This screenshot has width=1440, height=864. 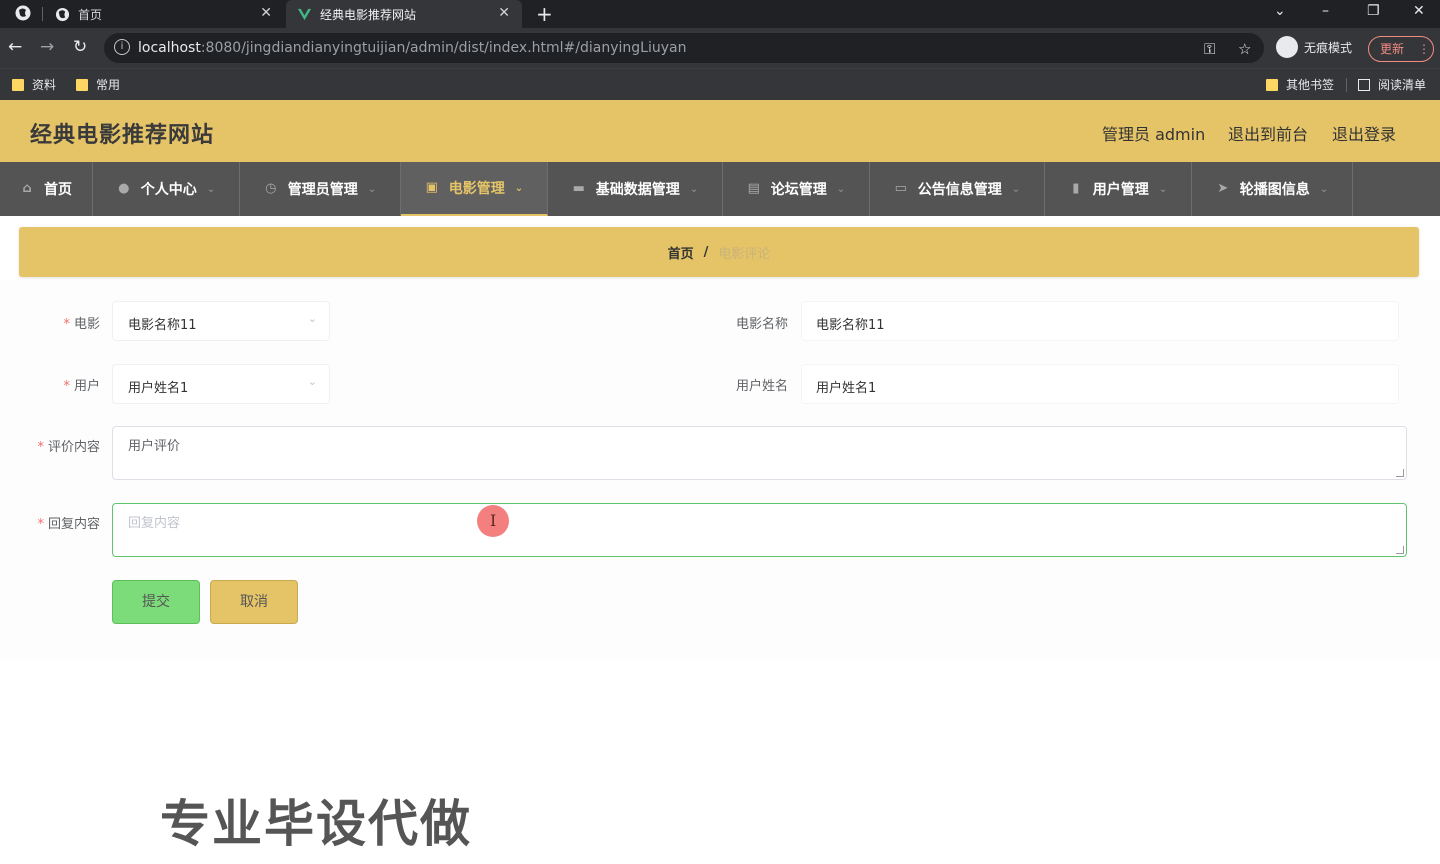 I want to click on bookmark-folder-changyong: 常用, so click(x=98, y=84).